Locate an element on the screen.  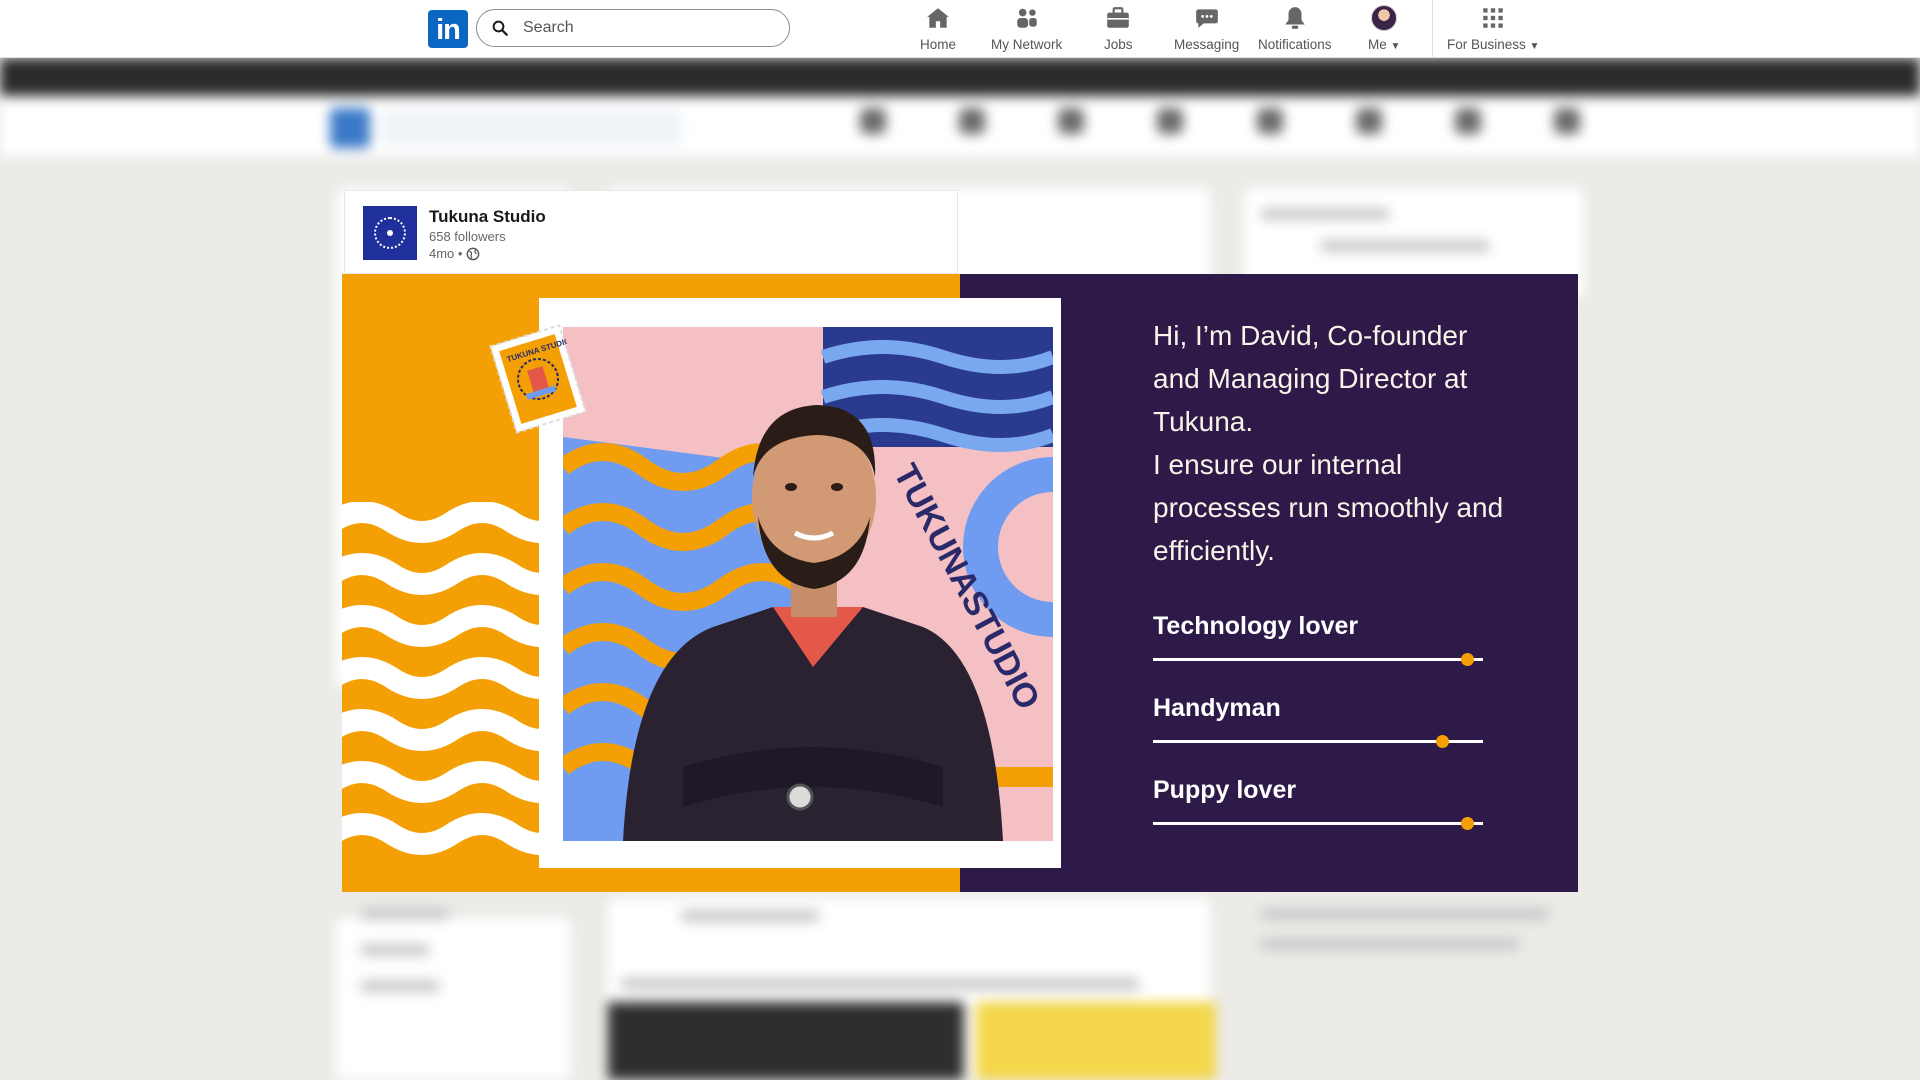
nav-home-label: Home is located at coordinates (938, 44).